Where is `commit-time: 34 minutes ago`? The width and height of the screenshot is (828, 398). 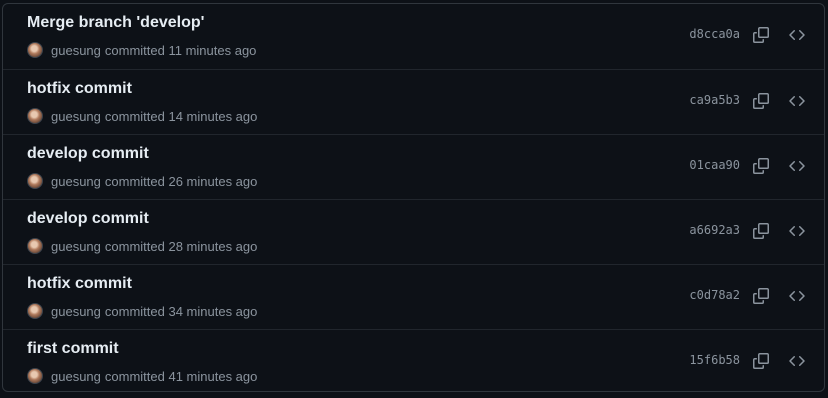 commit-time: 34 minutes ago is located at coordinates (213, 311).